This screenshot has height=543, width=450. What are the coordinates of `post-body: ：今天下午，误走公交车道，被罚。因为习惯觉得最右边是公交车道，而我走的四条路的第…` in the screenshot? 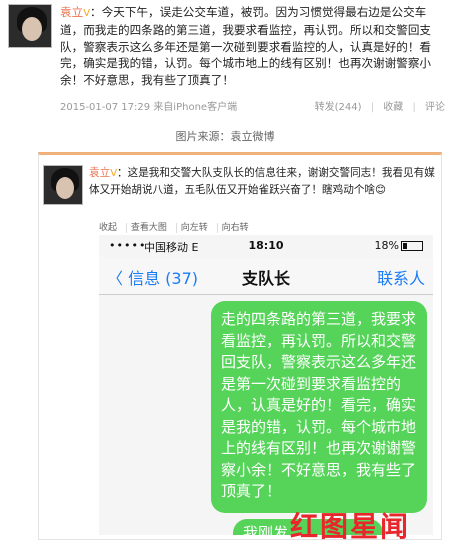 It's located at (246, 46).